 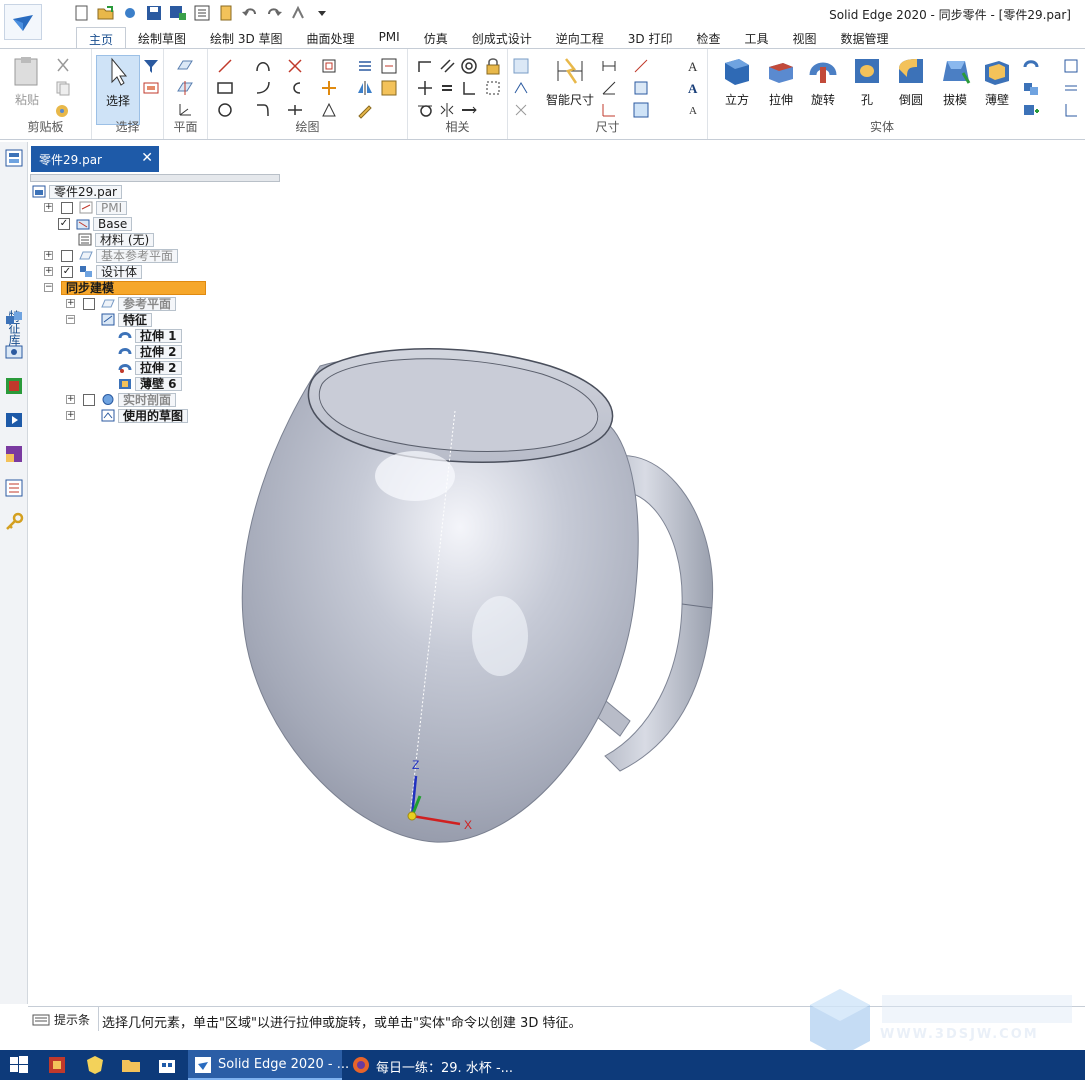 What do you see at coordinates (329, 66) in the screenshot?
I see `offset-icon` at bounding box center [329, 66].